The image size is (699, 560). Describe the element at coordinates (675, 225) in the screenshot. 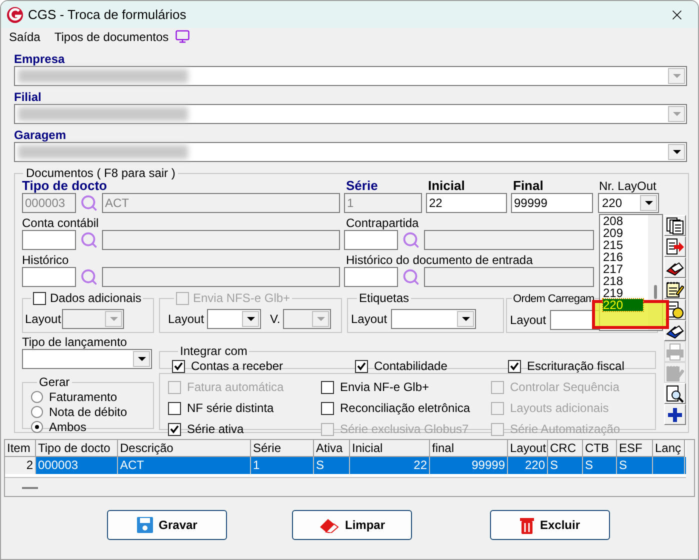

I see `documents-icon` at that location.